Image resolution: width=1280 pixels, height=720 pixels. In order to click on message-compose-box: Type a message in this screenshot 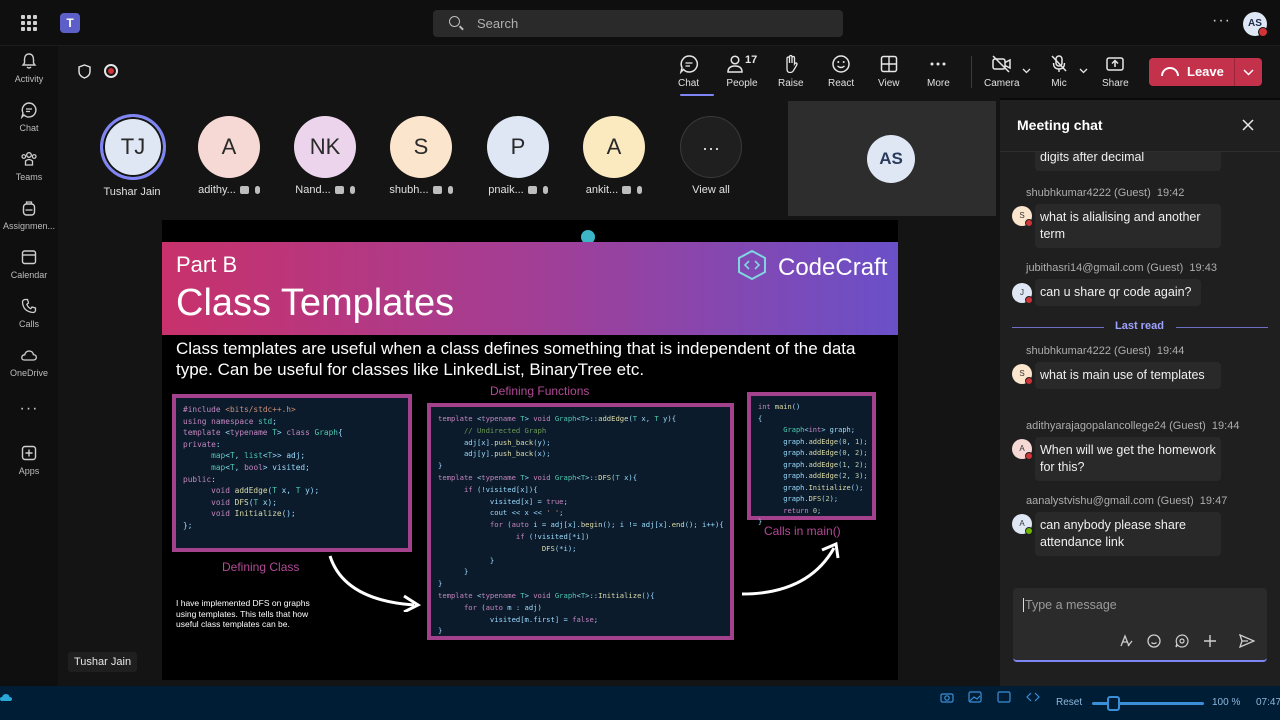, I will do `click(1140, 625)`.